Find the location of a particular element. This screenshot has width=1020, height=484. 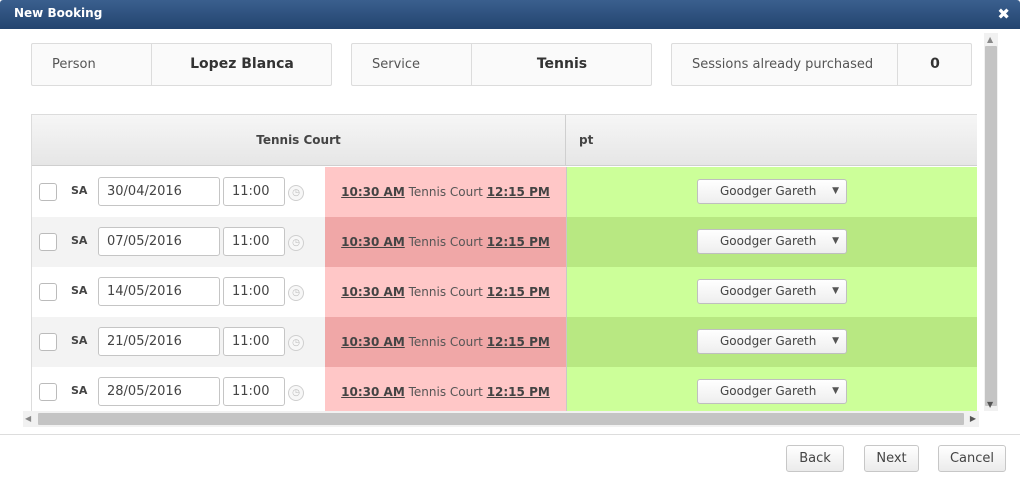

cancel-button: Cancel is located at coordinates (972, 458).